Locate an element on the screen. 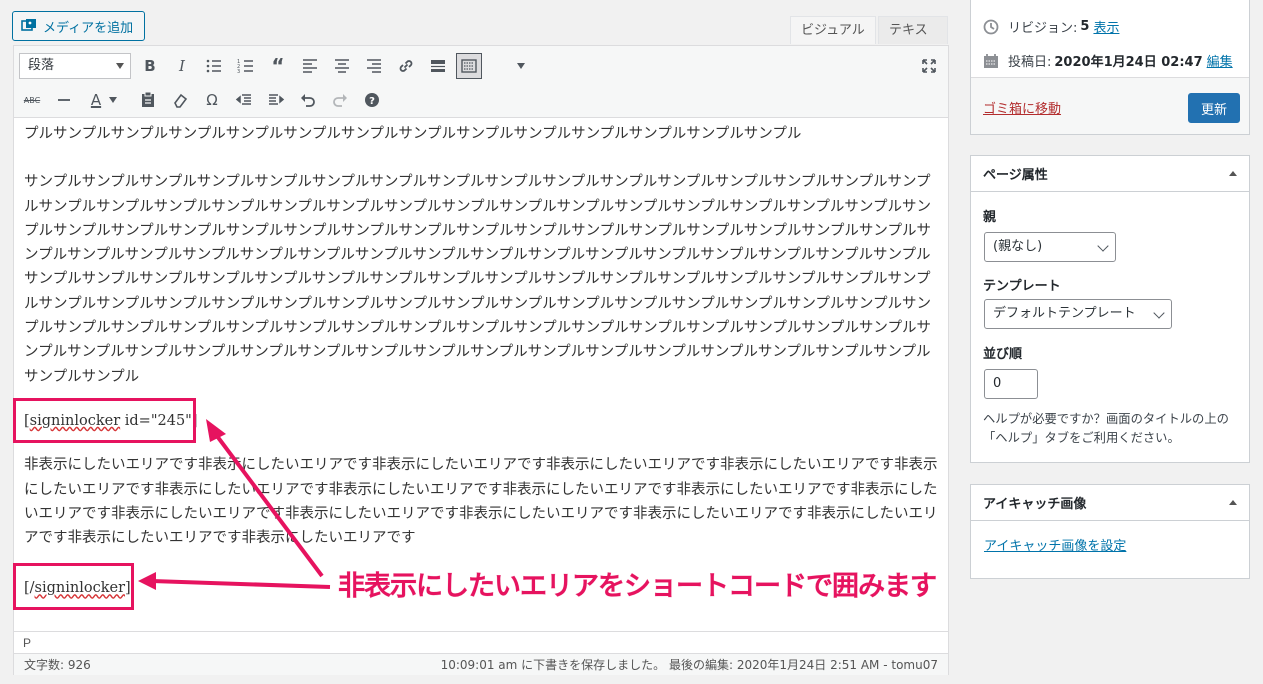  revisions-link: 表示 is located at coordinates (1106, 26).